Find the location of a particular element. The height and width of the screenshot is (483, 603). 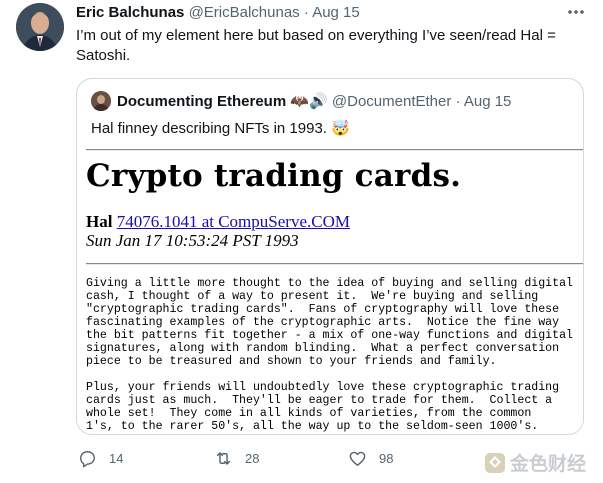

reply-button: 14 is located at coordinates (100, 458).